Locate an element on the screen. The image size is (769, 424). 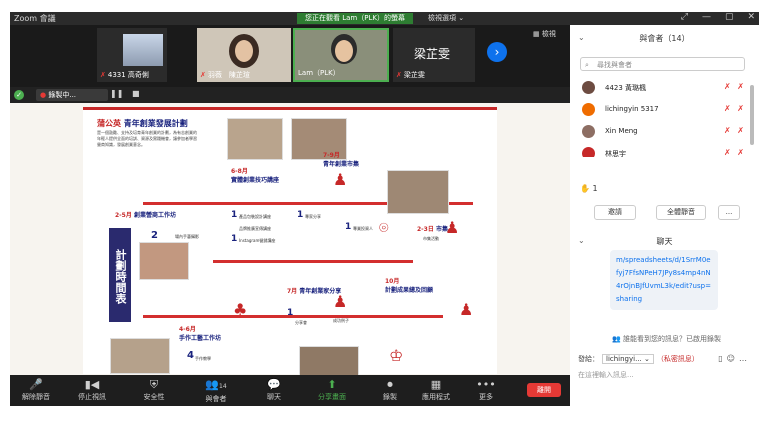
recording-controls: ❚❚ ■ is located at coordinates (125, 93).